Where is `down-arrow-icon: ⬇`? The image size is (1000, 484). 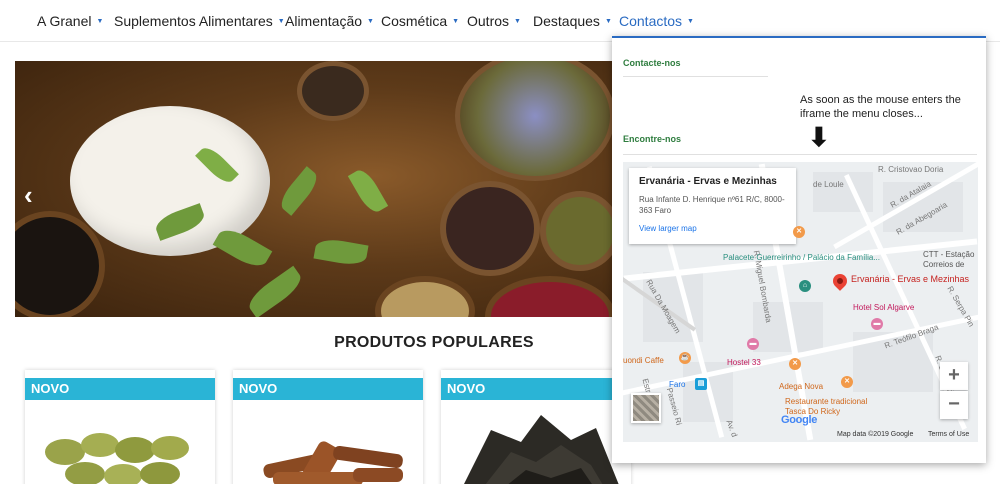
down-arrow-icon: ⬇ is located at coordinates (819, 137).